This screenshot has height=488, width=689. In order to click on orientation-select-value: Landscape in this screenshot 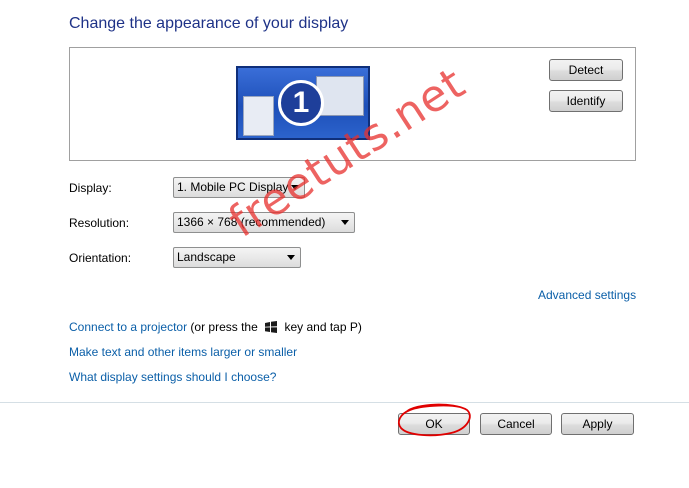, I will do `click(206, 257)`.